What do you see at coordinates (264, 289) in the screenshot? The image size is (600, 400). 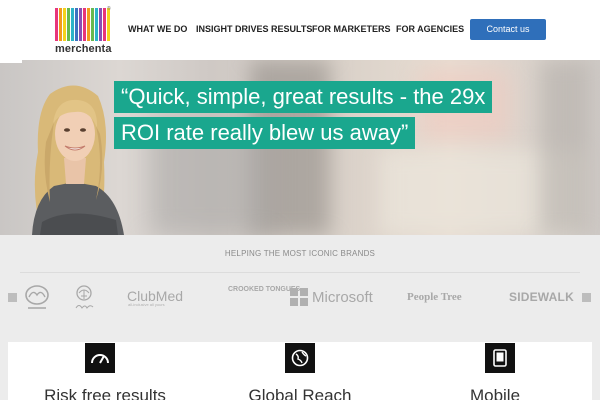 I see `crooked-tongues-logo: CROOKED TONGUES` at bounding box center [264, 289].